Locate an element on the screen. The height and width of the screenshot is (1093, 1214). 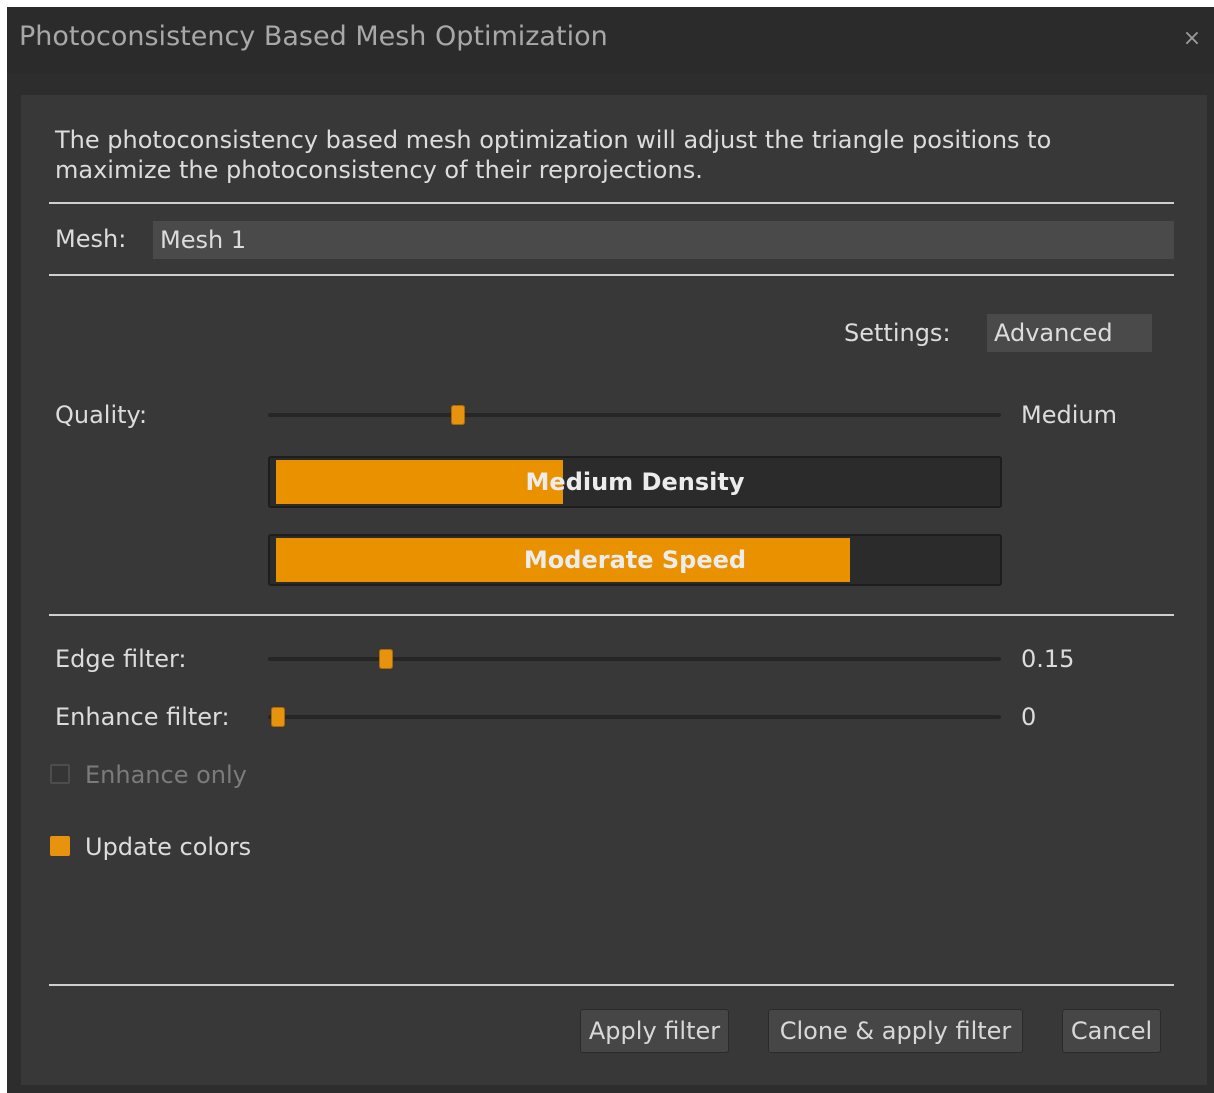
density-bar: Medium Density is located at coordinates (635, 482).